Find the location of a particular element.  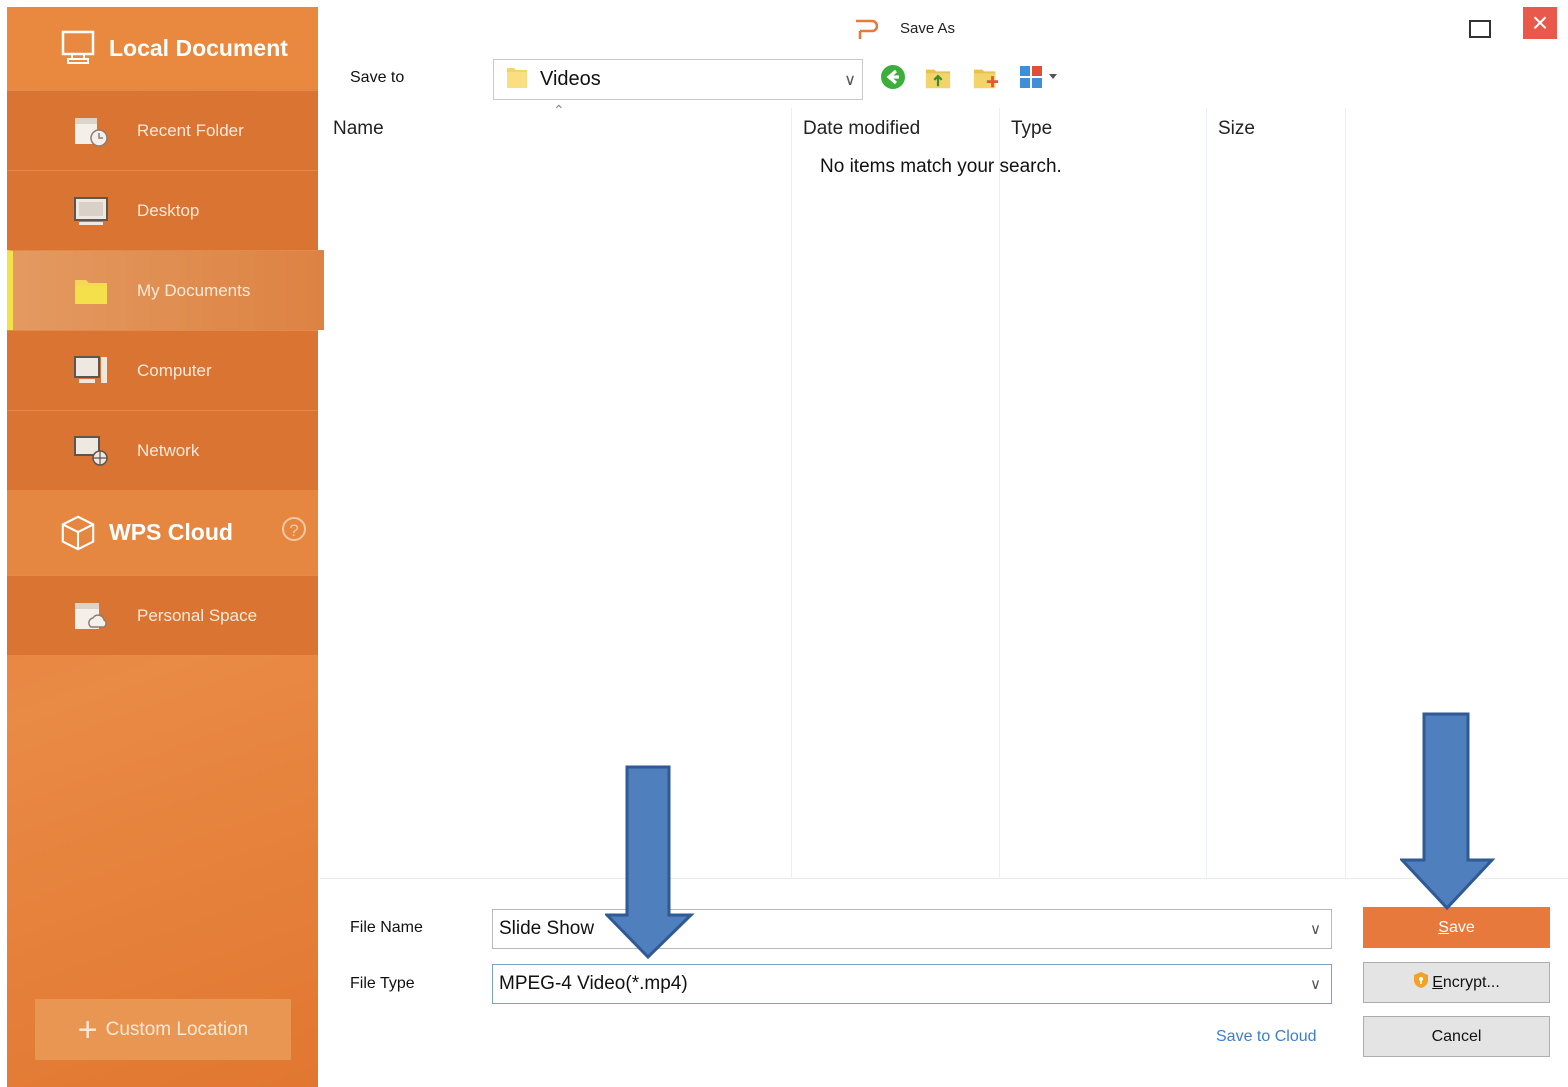

file-name-label: File Name is located at coordinates (386, 927).